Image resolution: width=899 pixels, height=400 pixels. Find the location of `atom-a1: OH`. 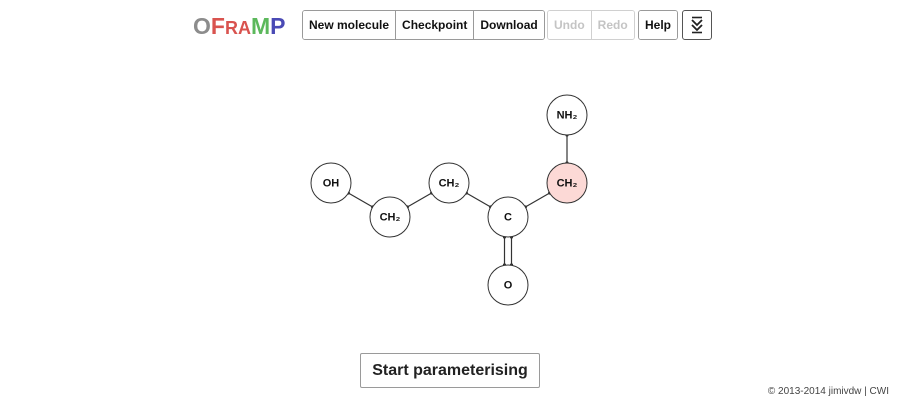

atom-a1: OH is located at coordinates (331, 183).